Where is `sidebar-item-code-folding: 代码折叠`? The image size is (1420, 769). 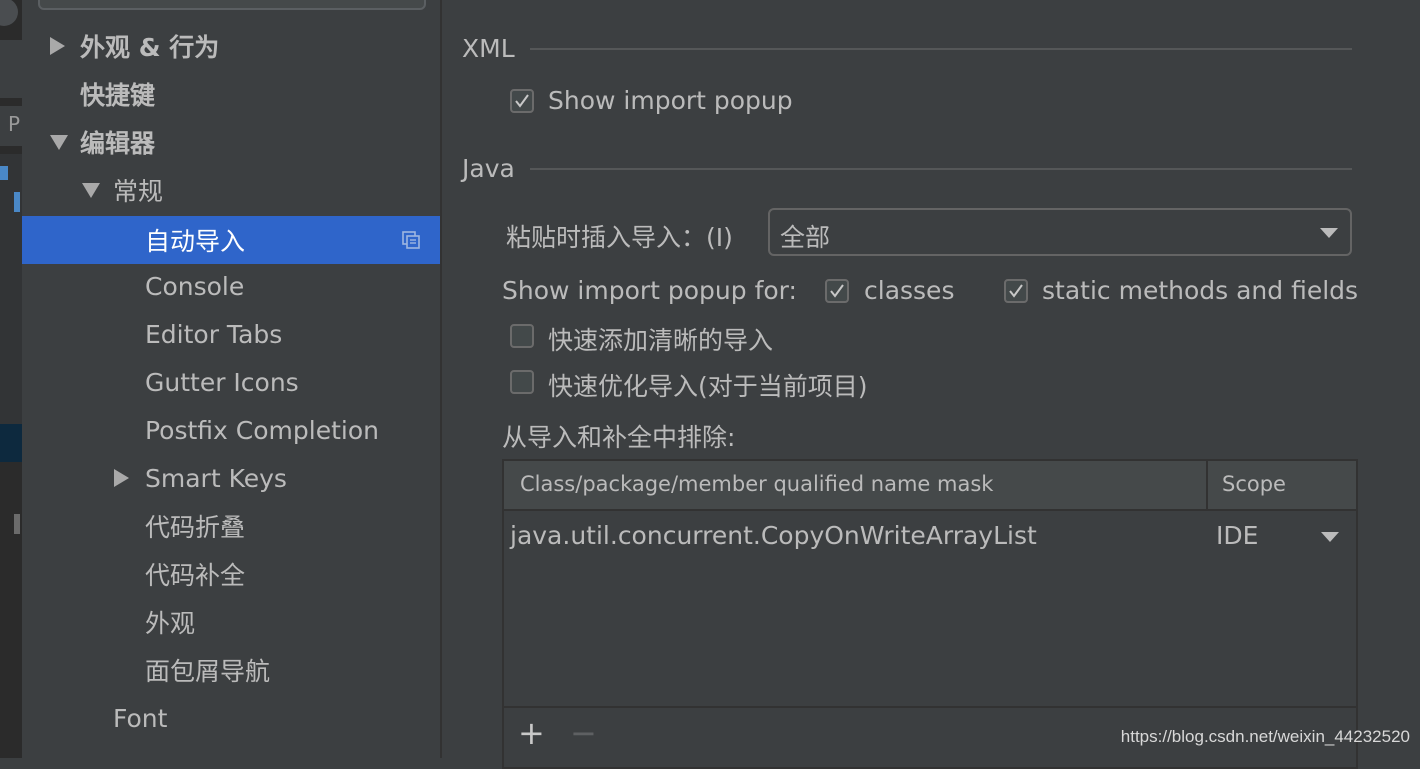 sidebar-item-code-folding: 代码折叠 is located at coordinates (231, 526).